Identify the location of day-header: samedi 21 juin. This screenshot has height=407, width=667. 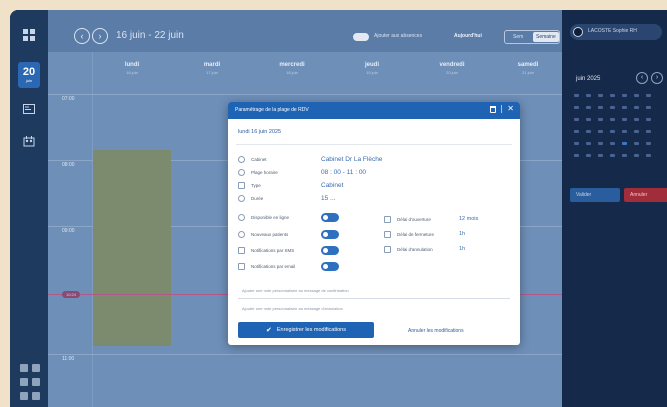
(528, 68).